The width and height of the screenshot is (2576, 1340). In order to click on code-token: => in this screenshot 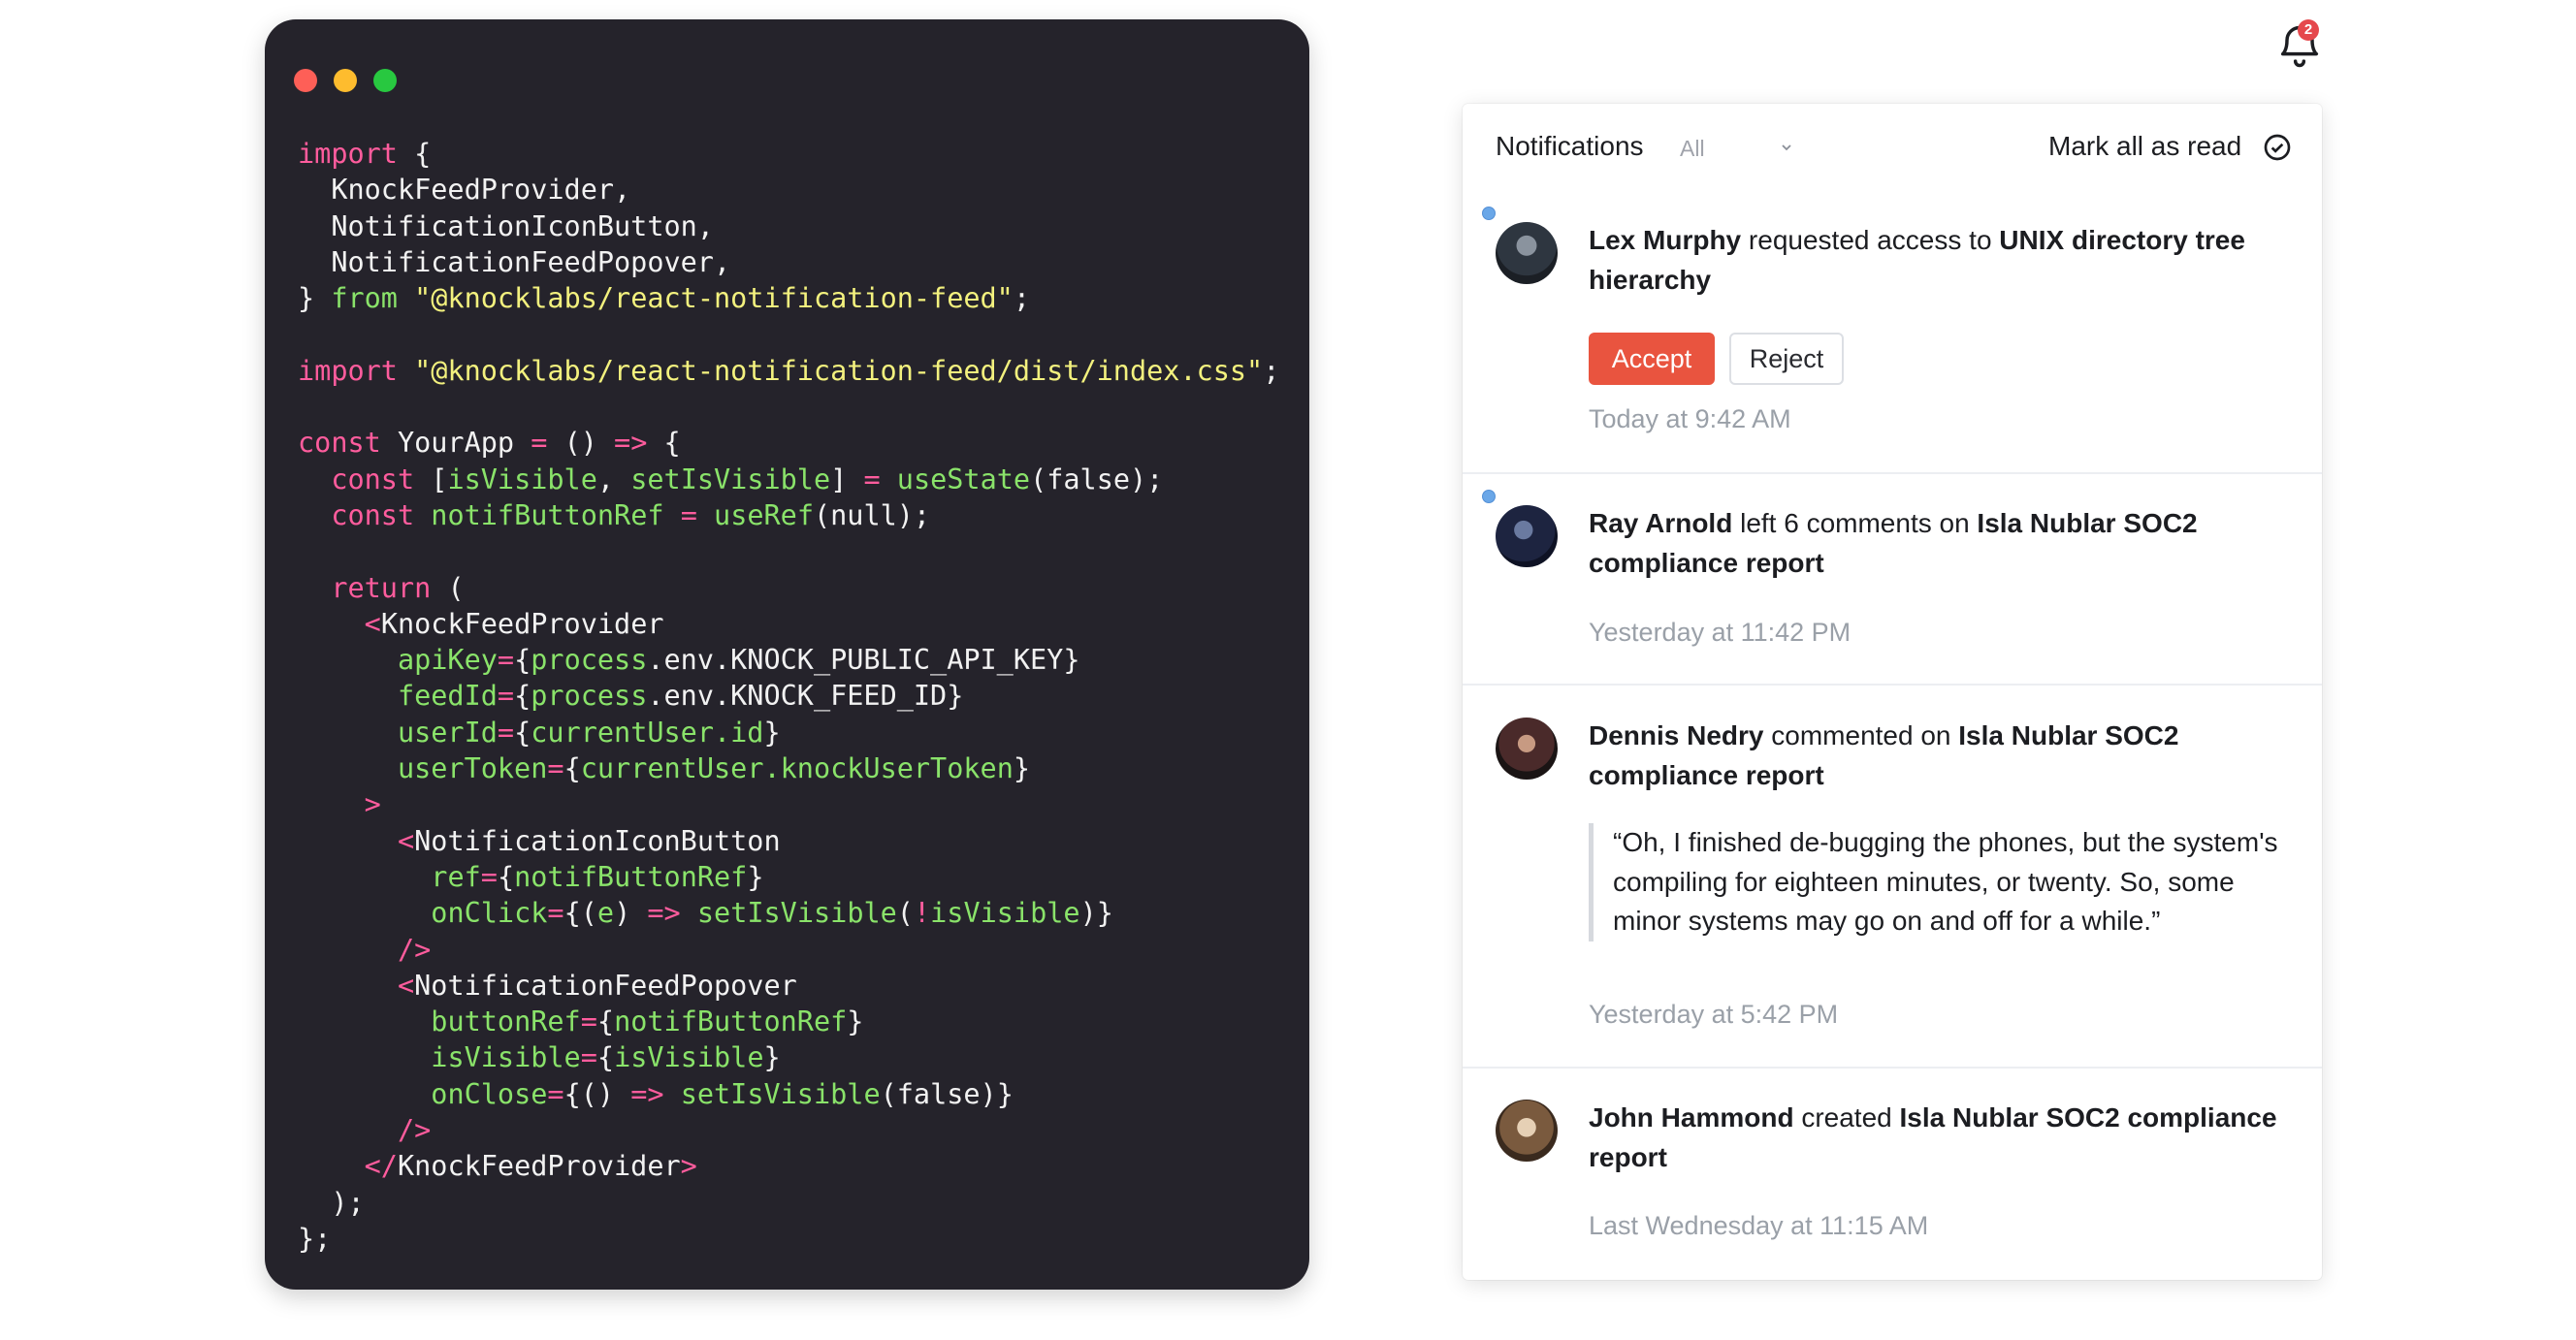, I will do `click(631, 443)`.